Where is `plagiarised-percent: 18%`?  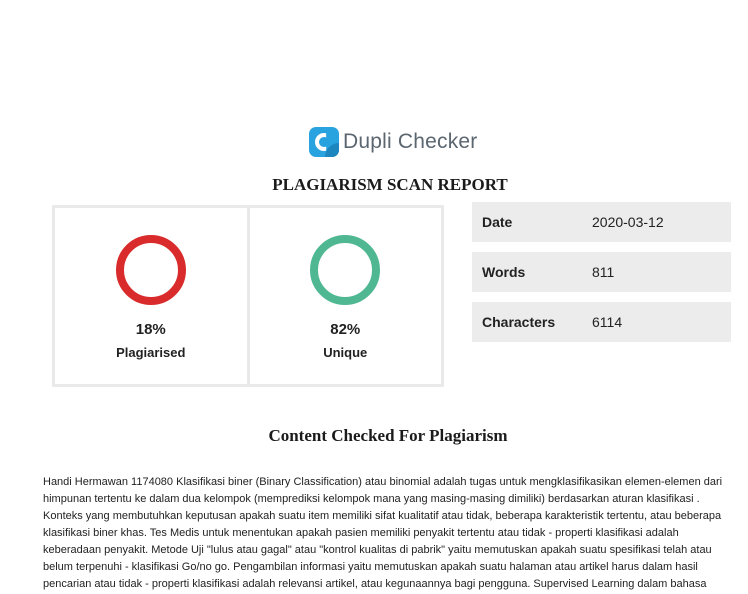 plagiarised-percent: 18% is located at coordinates (150, 329).